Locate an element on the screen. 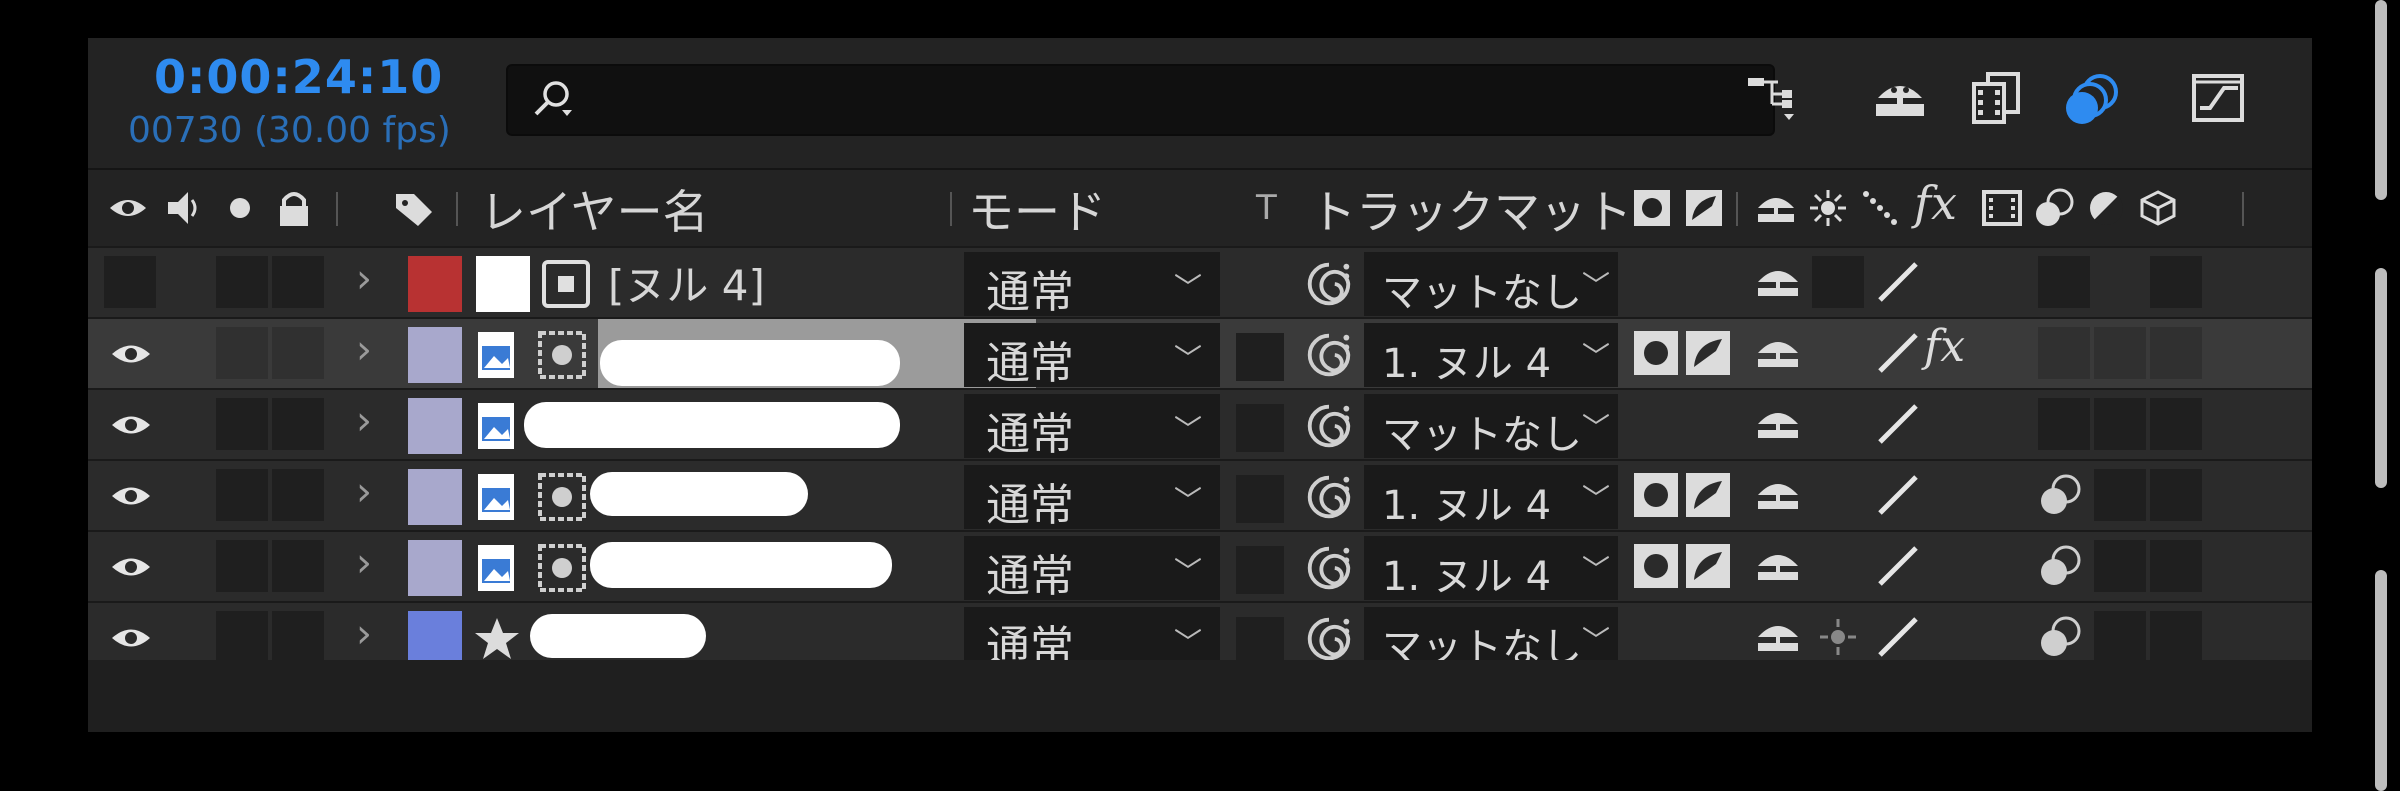 This screenshot has width=2400, height=791. sun-icon is located at coordinates (1838, 637).